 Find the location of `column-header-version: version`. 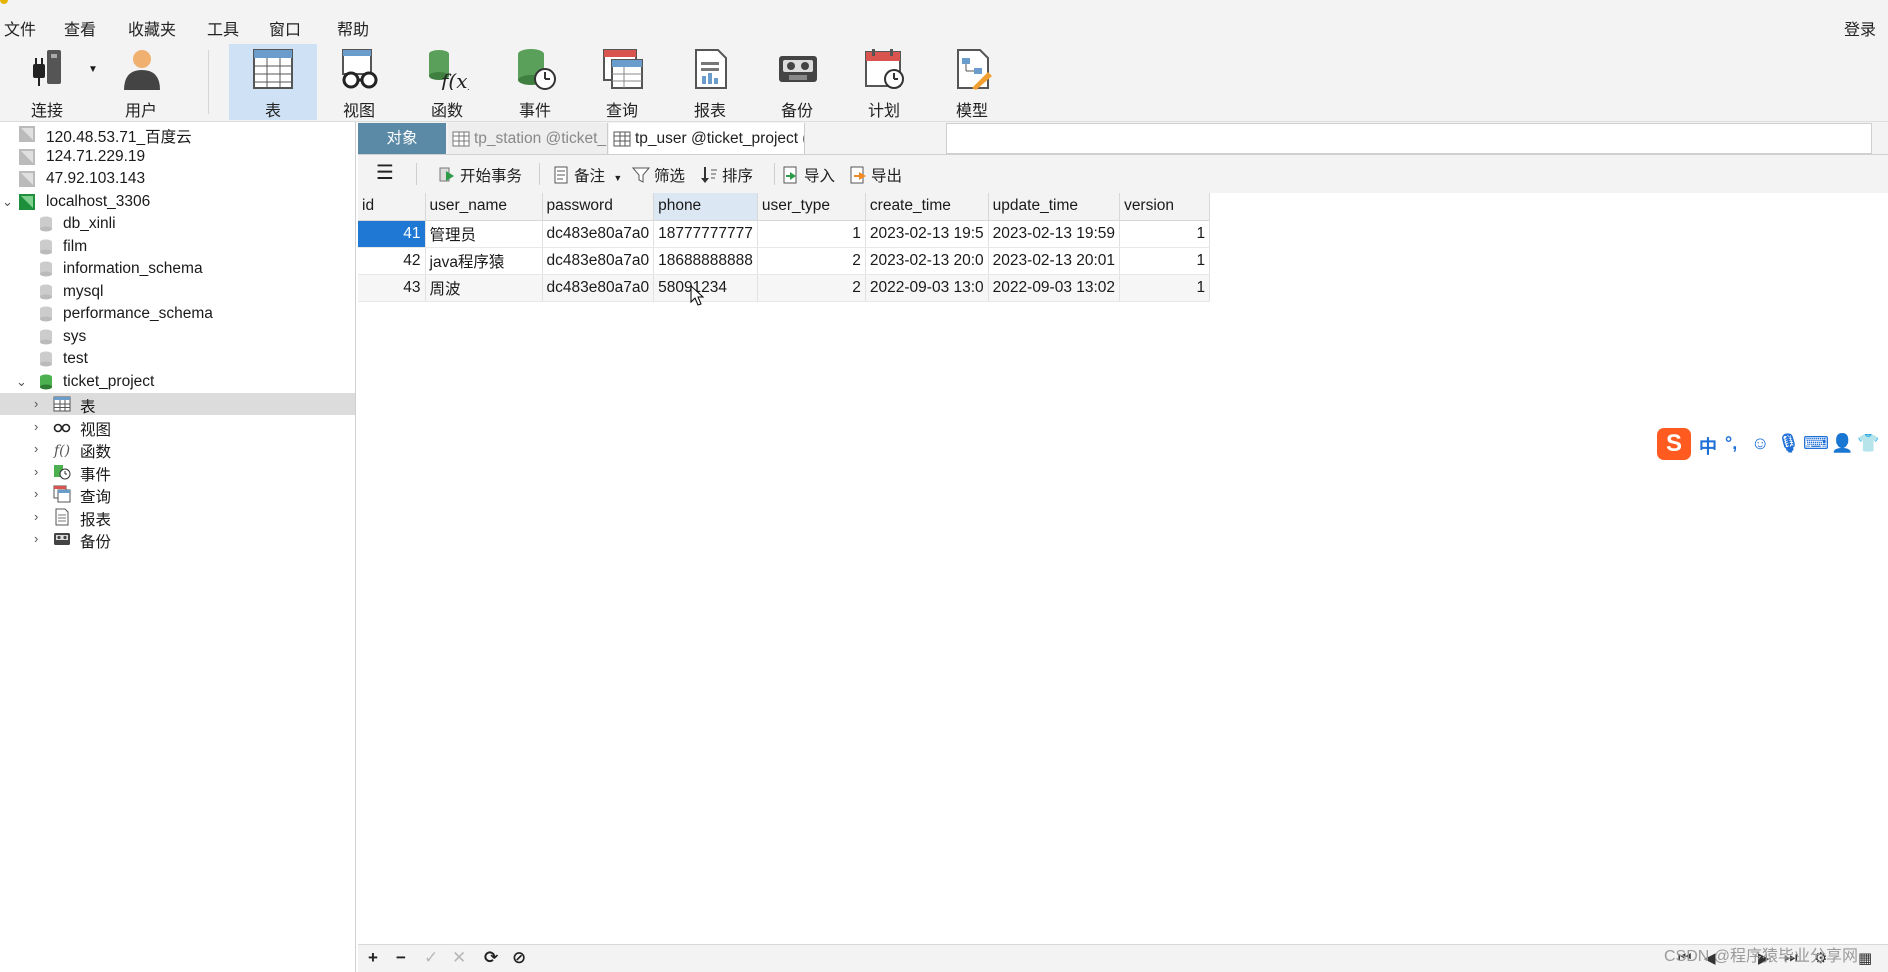

column-header-version: version is located at coordinates (1165, 207).